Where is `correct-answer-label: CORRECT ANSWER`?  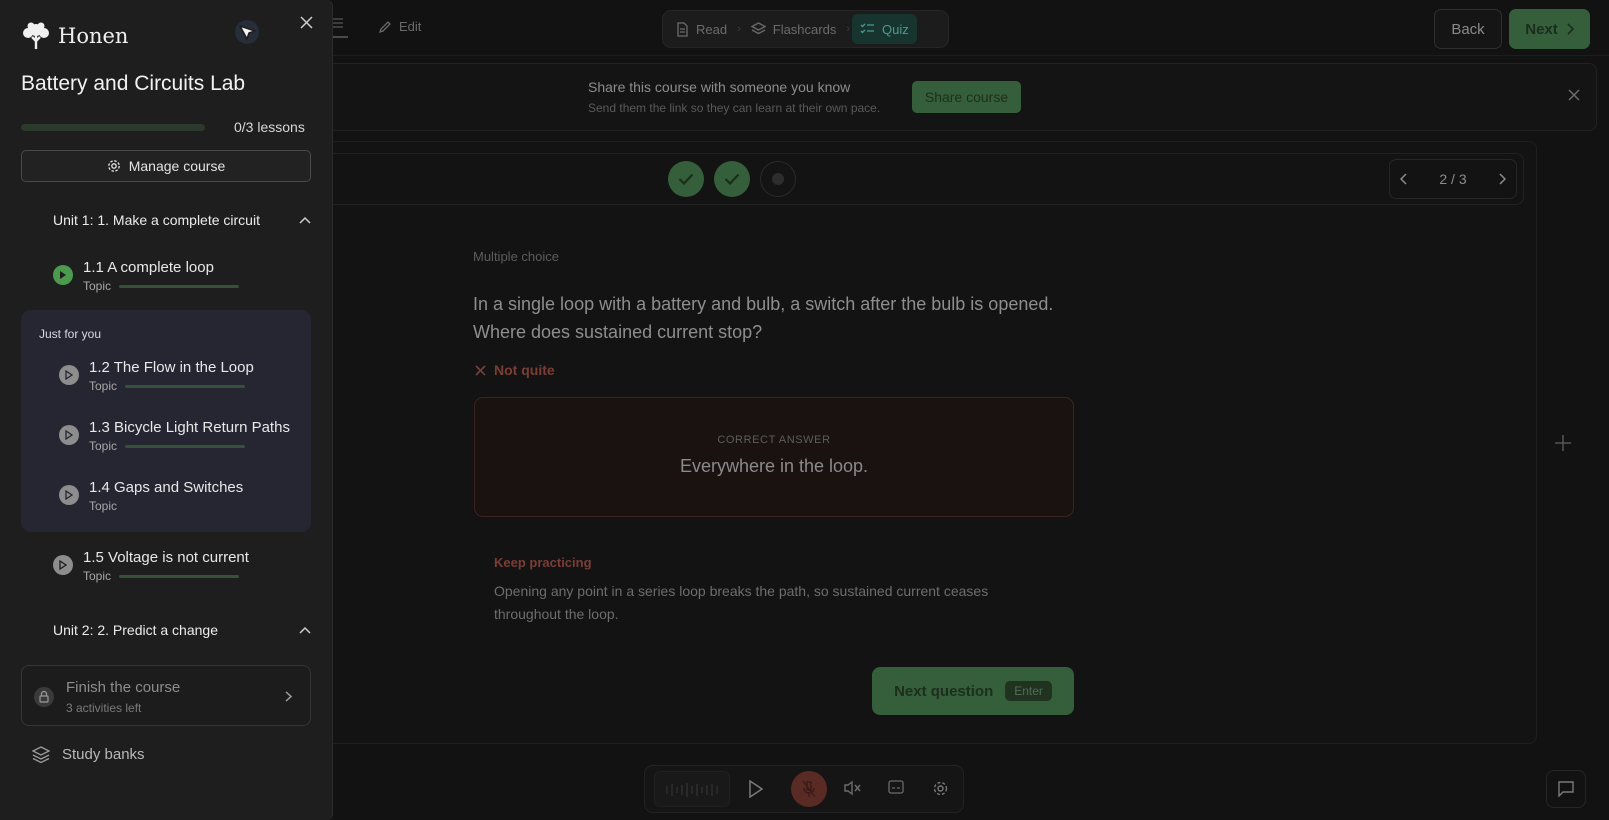
correct-answer-label: CORRECT ANSWER is located at coordinates (774, 440).